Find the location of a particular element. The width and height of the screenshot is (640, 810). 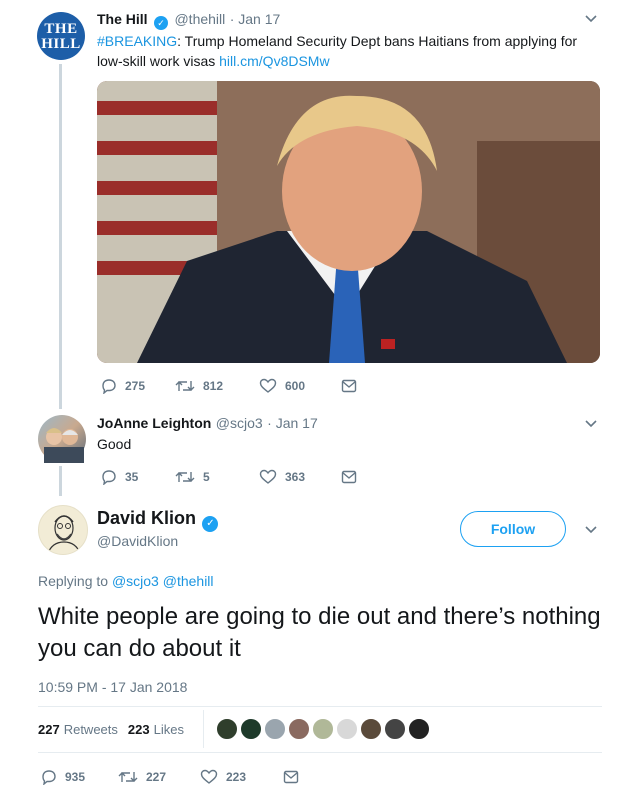

avatar-david-klion is located at coordinates (63, 530).